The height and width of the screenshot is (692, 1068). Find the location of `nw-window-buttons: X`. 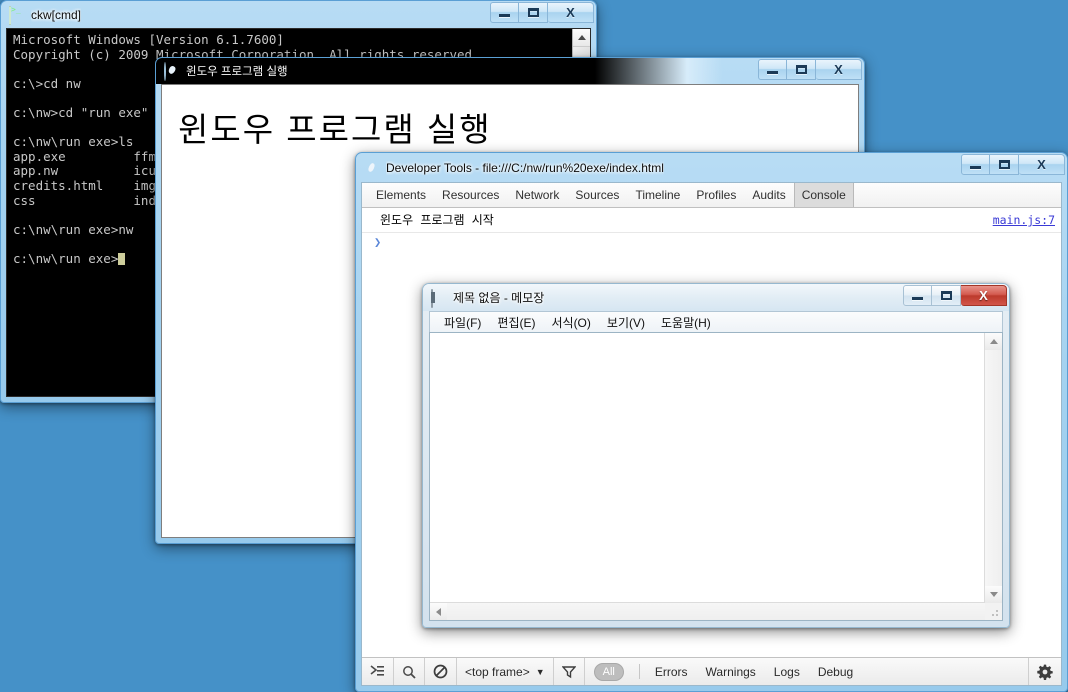

nw-window-buttons: X is located at coordinates (810, 69).